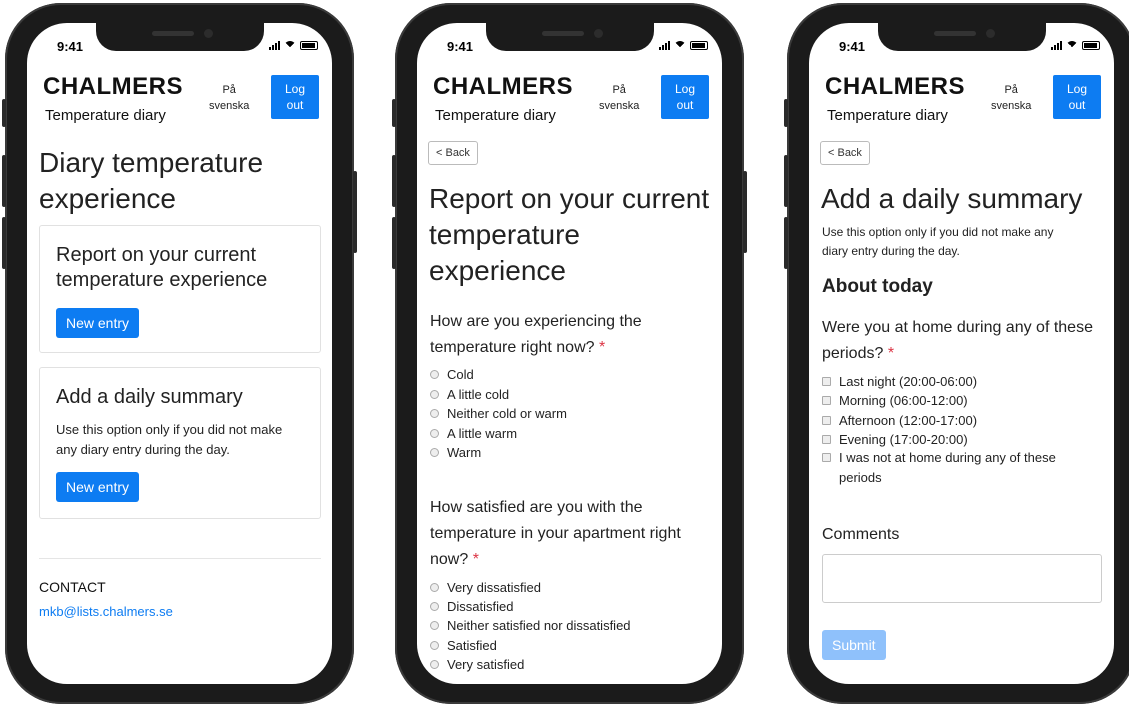  What do you see at coordinates (72, 587) in the screenshot?
I see `contact-heading: CONTACT` at bounding box center [72, 587].